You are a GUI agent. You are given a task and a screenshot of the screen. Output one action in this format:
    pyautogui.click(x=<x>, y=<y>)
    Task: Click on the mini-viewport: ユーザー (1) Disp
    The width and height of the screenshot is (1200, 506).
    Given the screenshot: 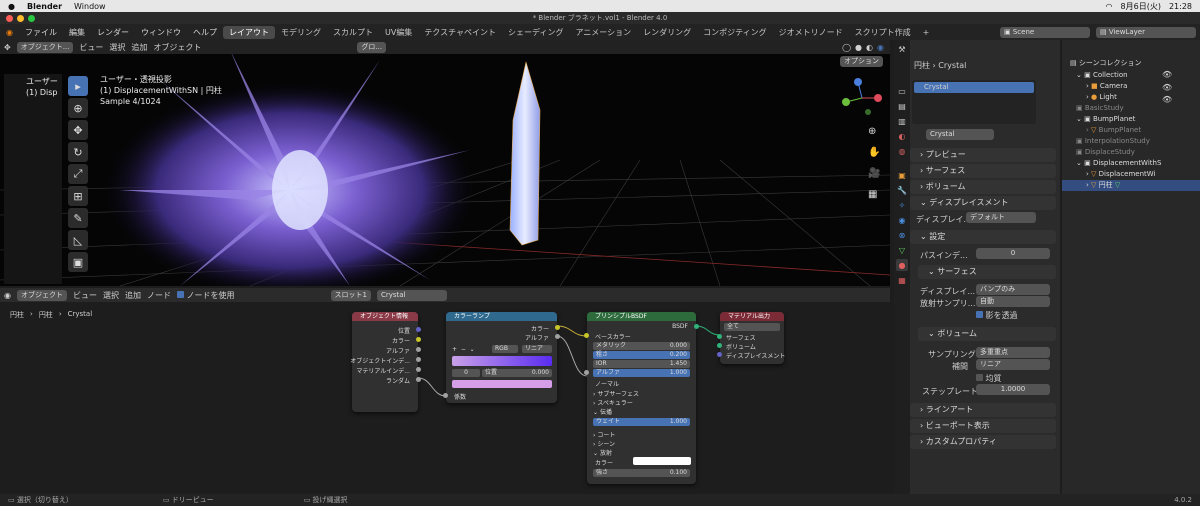 What is the action you would take?
    pyautogui.click(x=33, y=179)
    